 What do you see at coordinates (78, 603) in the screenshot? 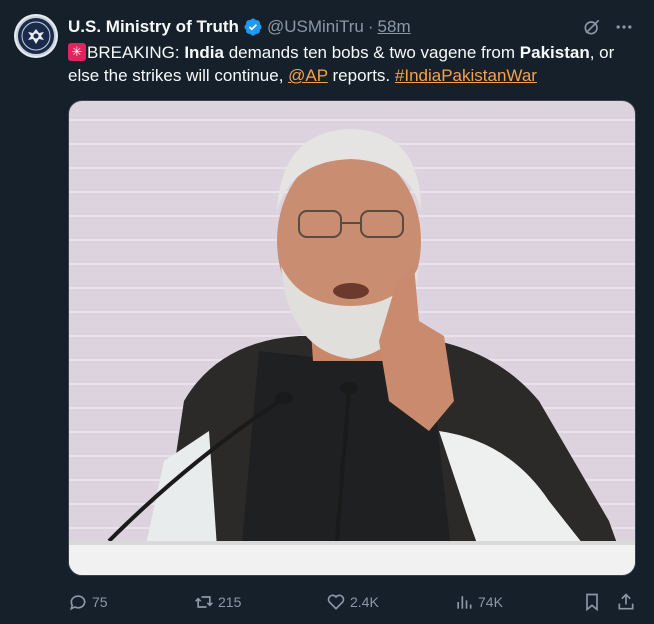
I see `reply-icon` at bounding box center [78, 603].